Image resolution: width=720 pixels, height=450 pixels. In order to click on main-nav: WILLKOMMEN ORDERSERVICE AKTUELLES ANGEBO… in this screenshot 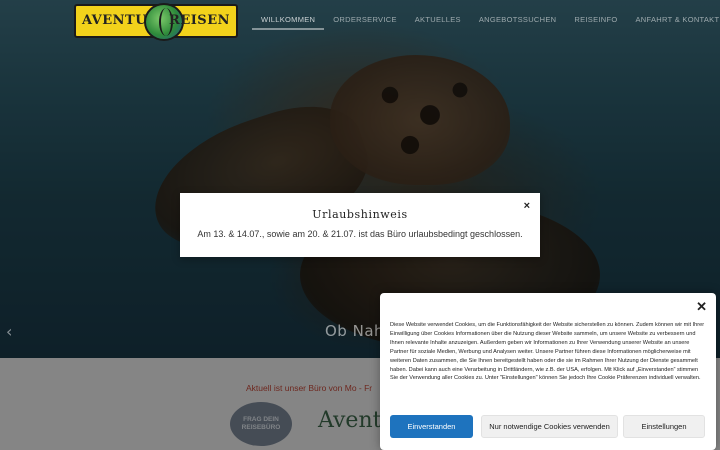, I will do `click(486, 22)`.